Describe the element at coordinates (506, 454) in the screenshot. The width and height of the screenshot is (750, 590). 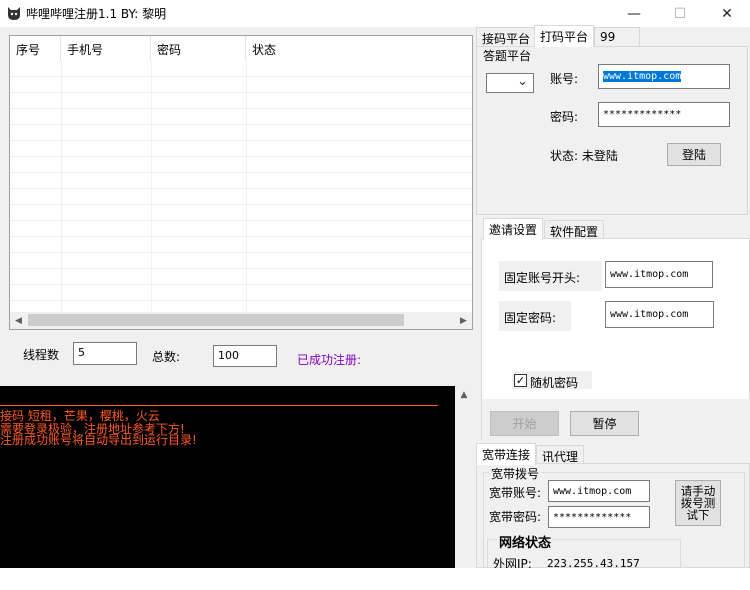
I see `tab-broadband: 宽带连接` at that location.